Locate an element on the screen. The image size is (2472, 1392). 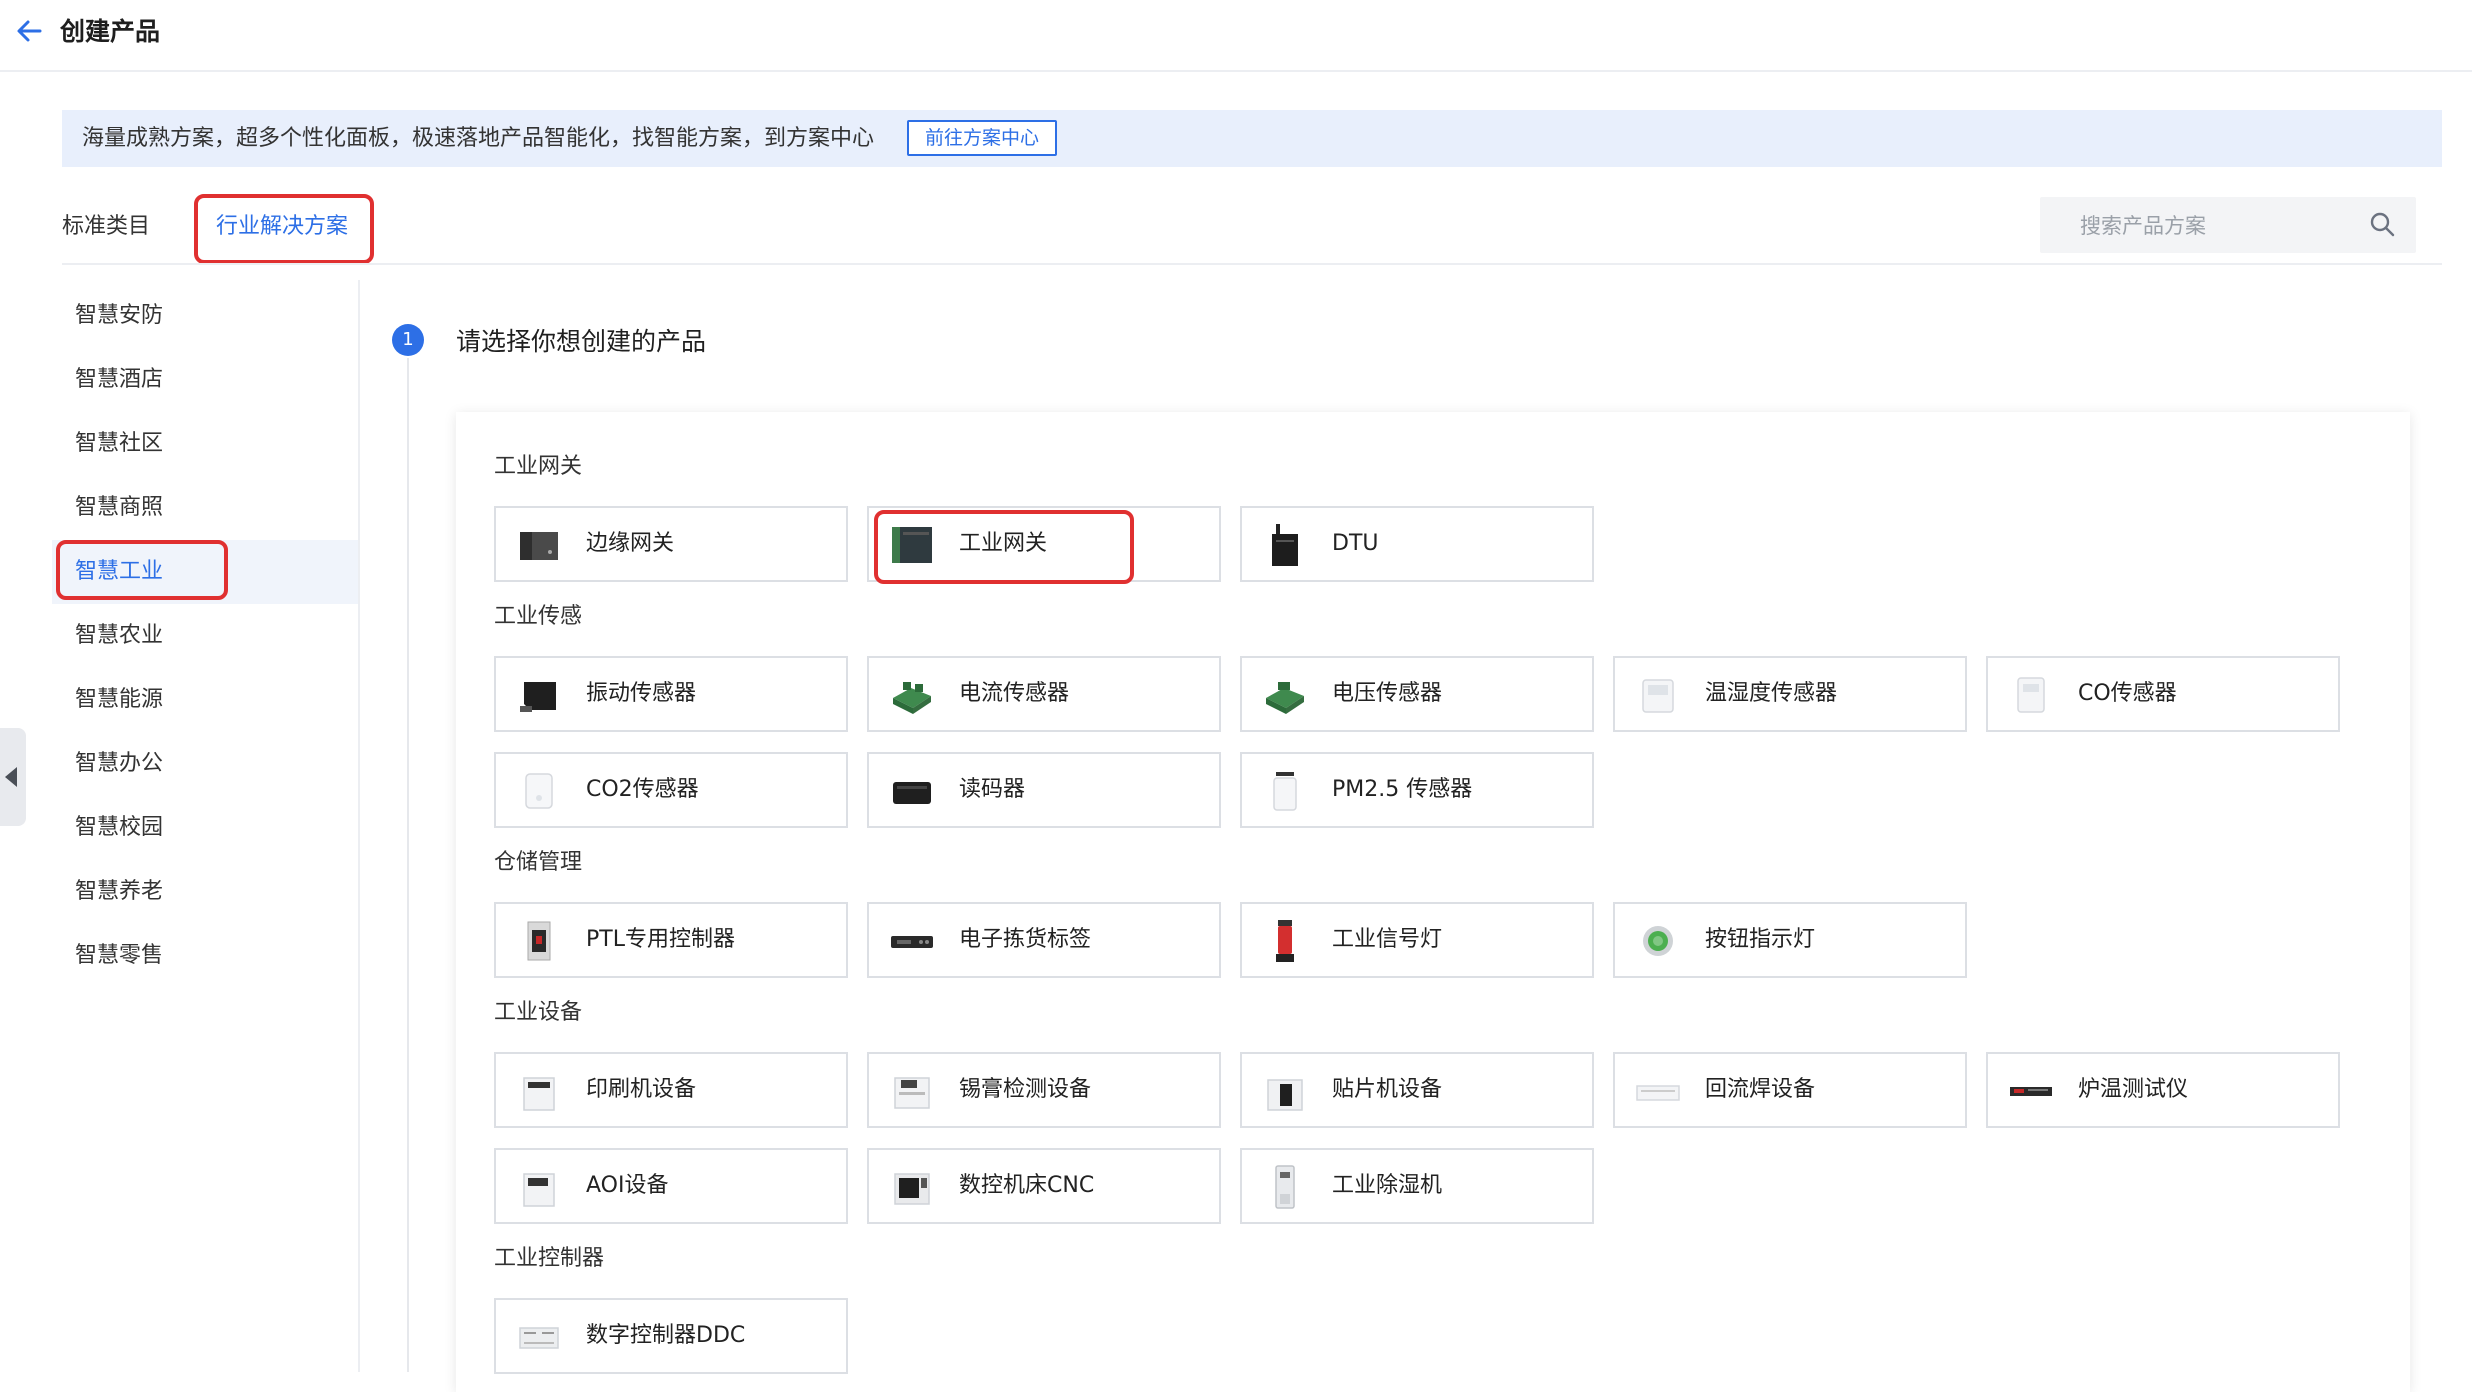
pick-and-place-machine-icon is located at coordinates (1285, 1095).